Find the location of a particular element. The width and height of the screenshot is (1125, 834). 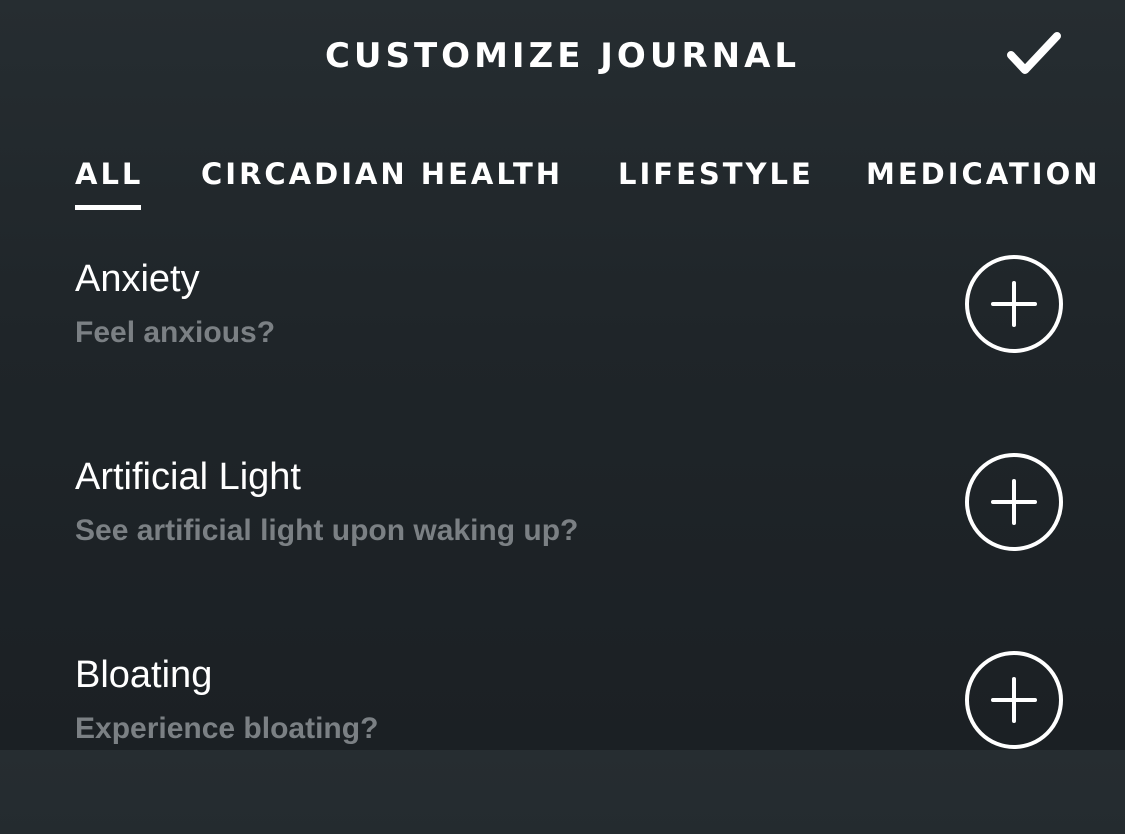

add-bloating-button is located at coordinates (1014, 700).